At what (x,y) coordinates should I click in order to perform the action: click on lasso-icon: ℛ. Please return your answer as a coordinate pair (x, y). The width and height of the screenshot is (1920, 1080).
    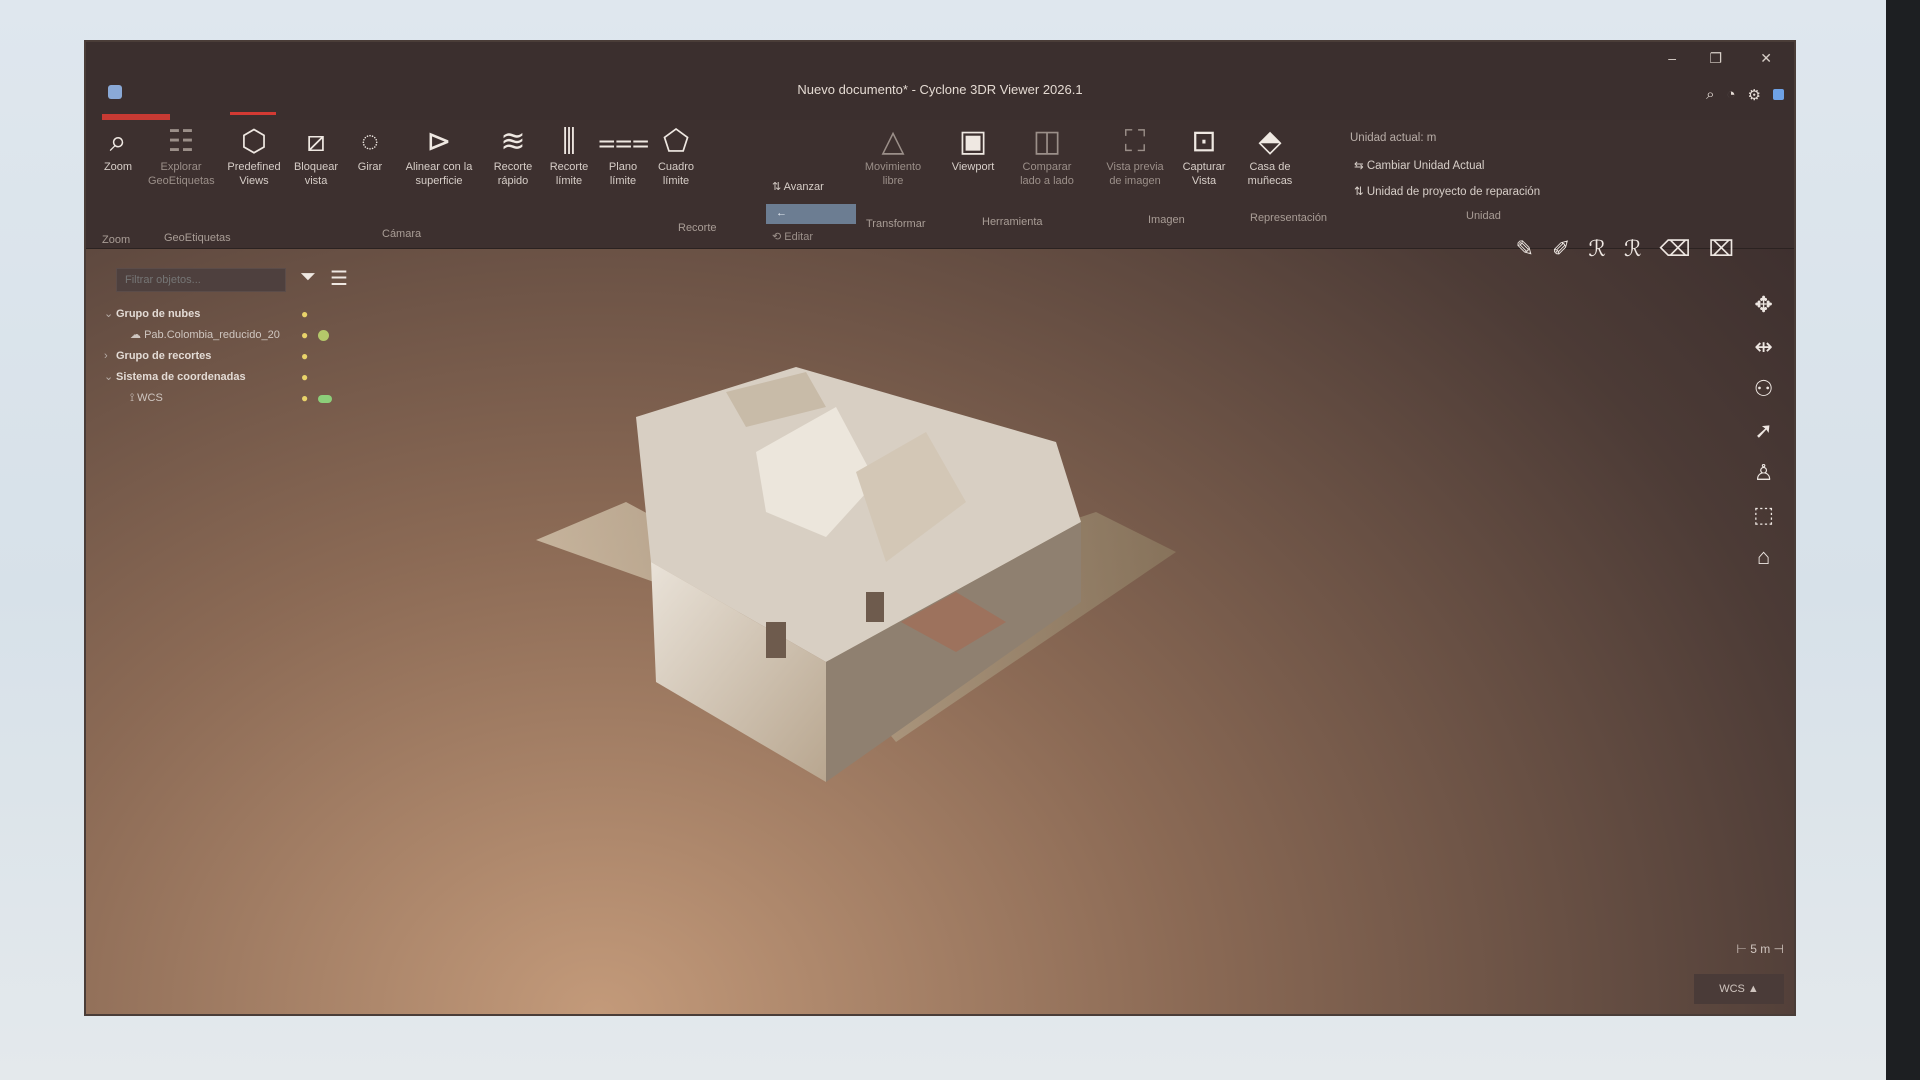
    Looking at the image, I should click on (1597, 249).